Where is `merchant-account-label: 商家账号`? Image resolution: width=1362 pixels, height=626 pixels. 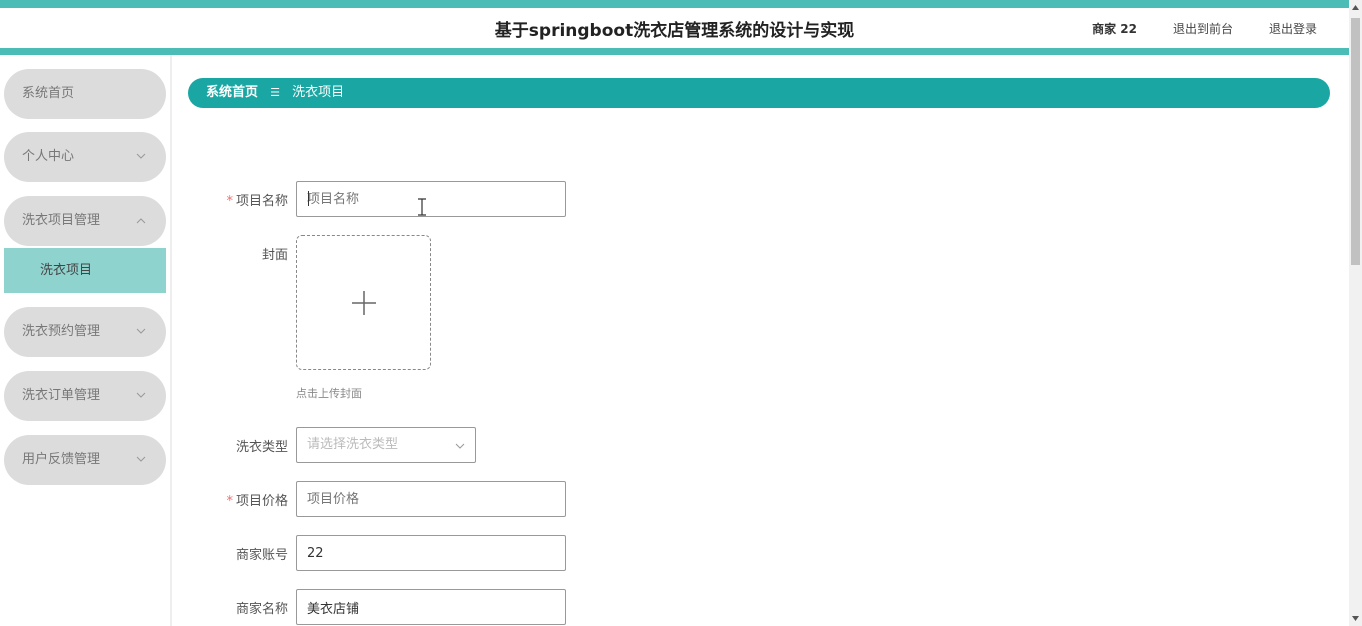
merchant-account-label: 商家账号 is located at coordinates (261, 555).